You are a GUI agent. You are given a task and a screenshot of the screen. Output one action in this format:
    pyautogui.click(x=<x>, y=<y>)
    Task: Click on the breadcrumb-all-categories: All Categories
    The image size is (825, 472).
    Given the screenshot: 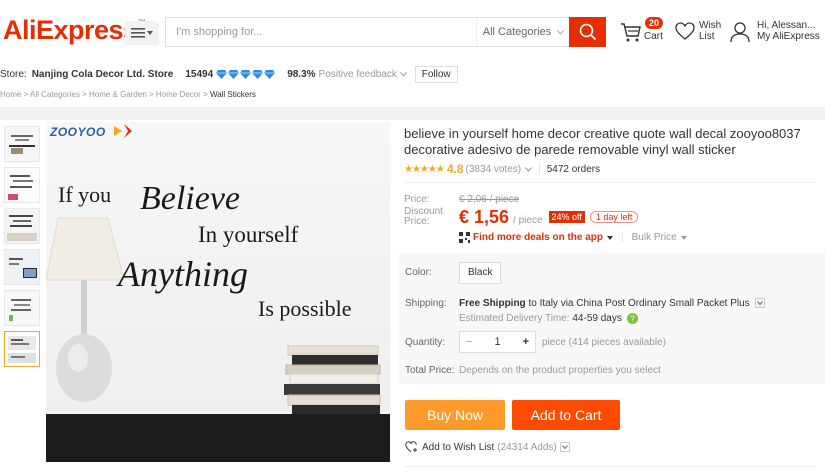 What is the action you would take?
    pyautogui.click(x=55, y=94)
    